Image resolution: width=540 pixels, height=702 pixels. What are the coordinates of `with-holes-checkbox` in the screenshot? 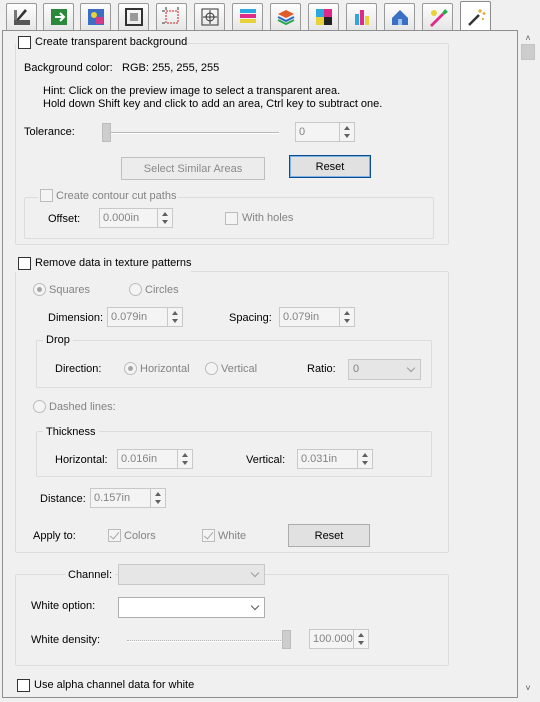 It's located at (231, 218).